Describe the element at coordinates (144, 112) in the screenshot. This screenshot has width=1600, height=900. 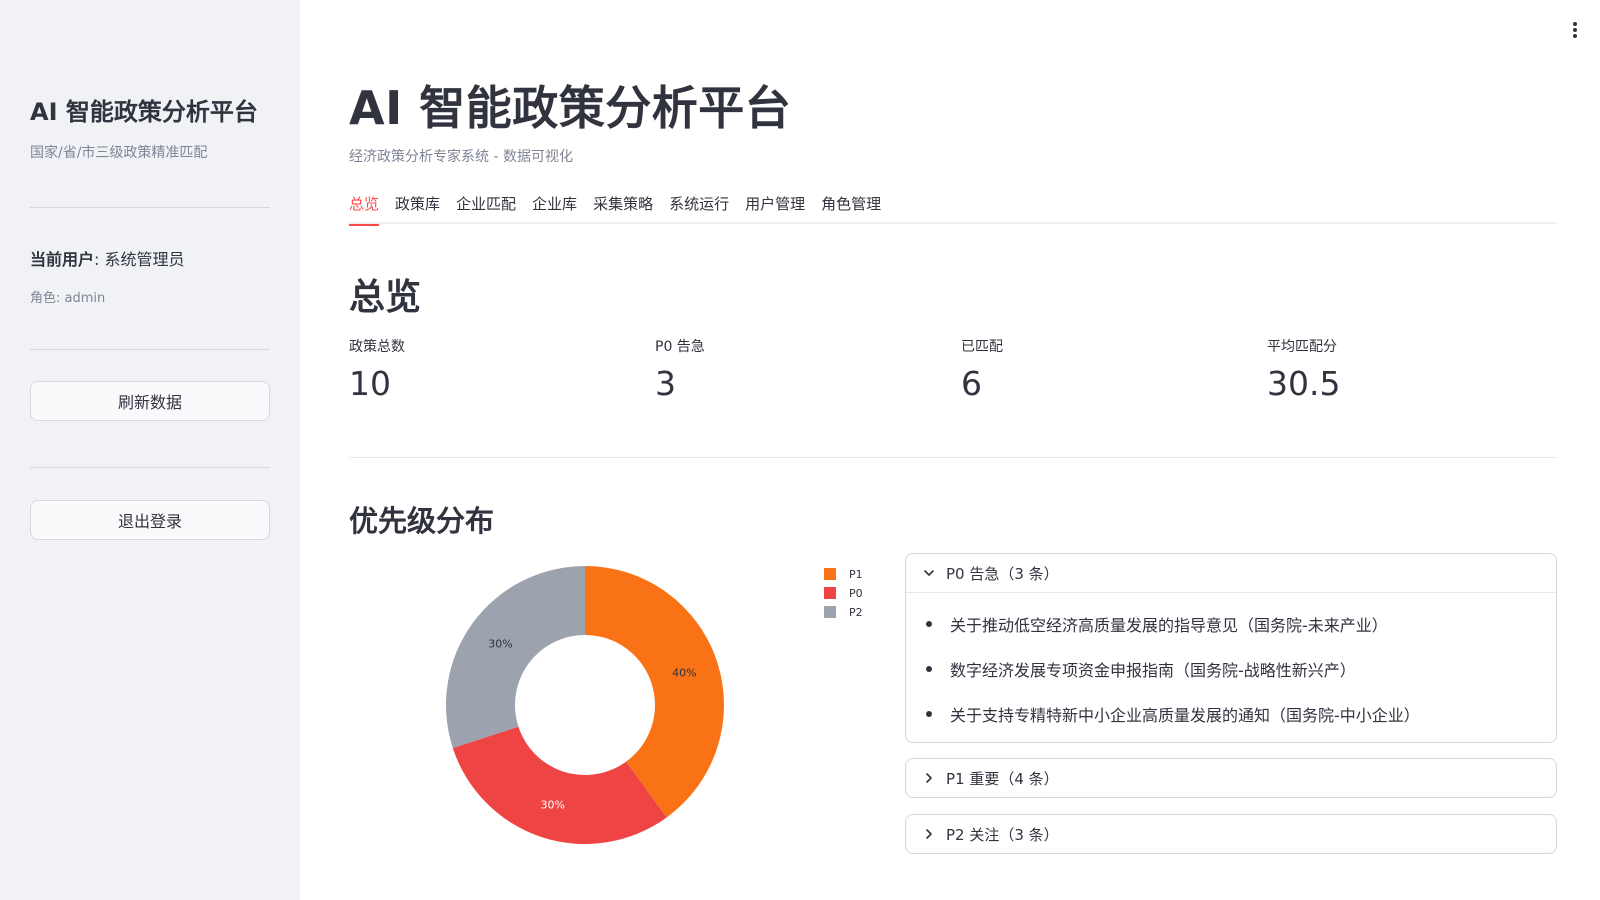
I see `sidebar-title: AI 智能政策分析平台` at that location.